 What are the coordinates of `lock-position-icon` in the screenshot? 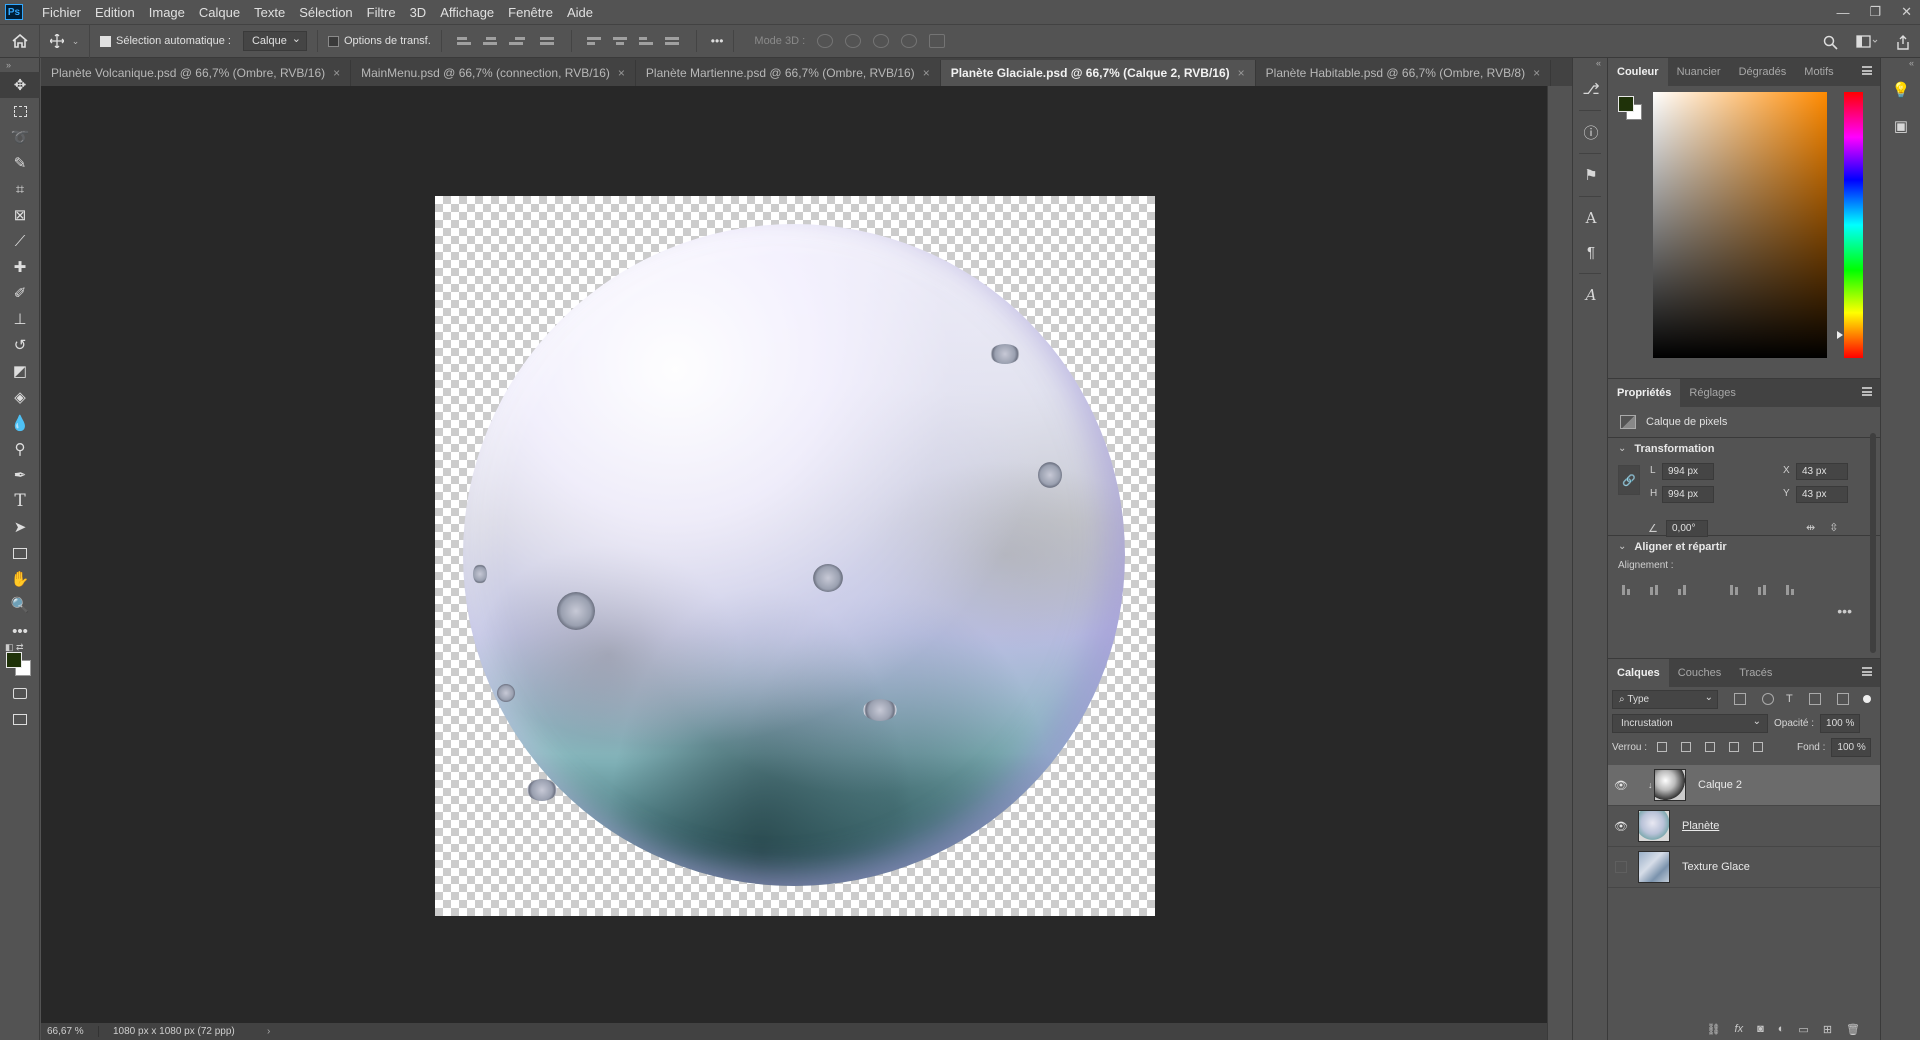 It's located at (1710, 747).